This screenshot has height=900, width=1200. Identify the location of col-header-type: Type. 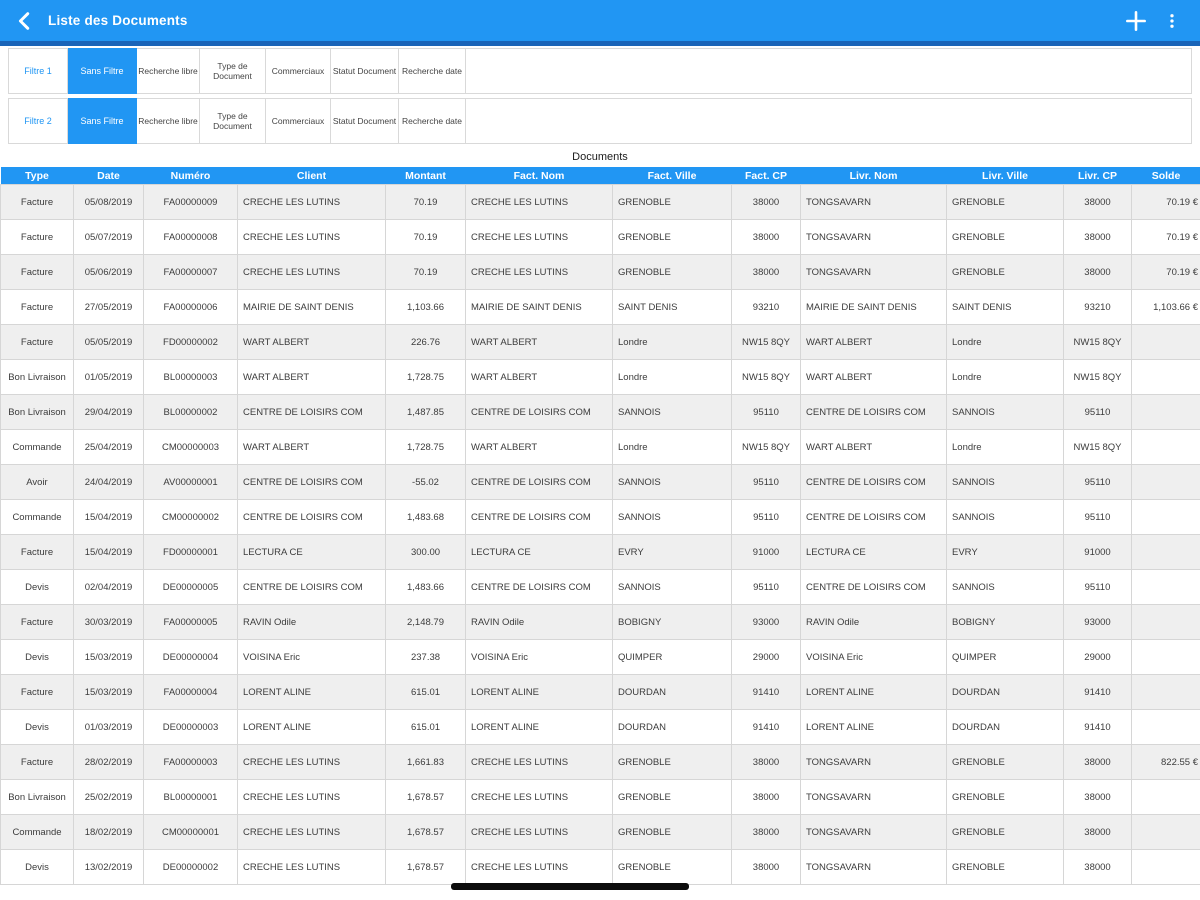
(37, 176).